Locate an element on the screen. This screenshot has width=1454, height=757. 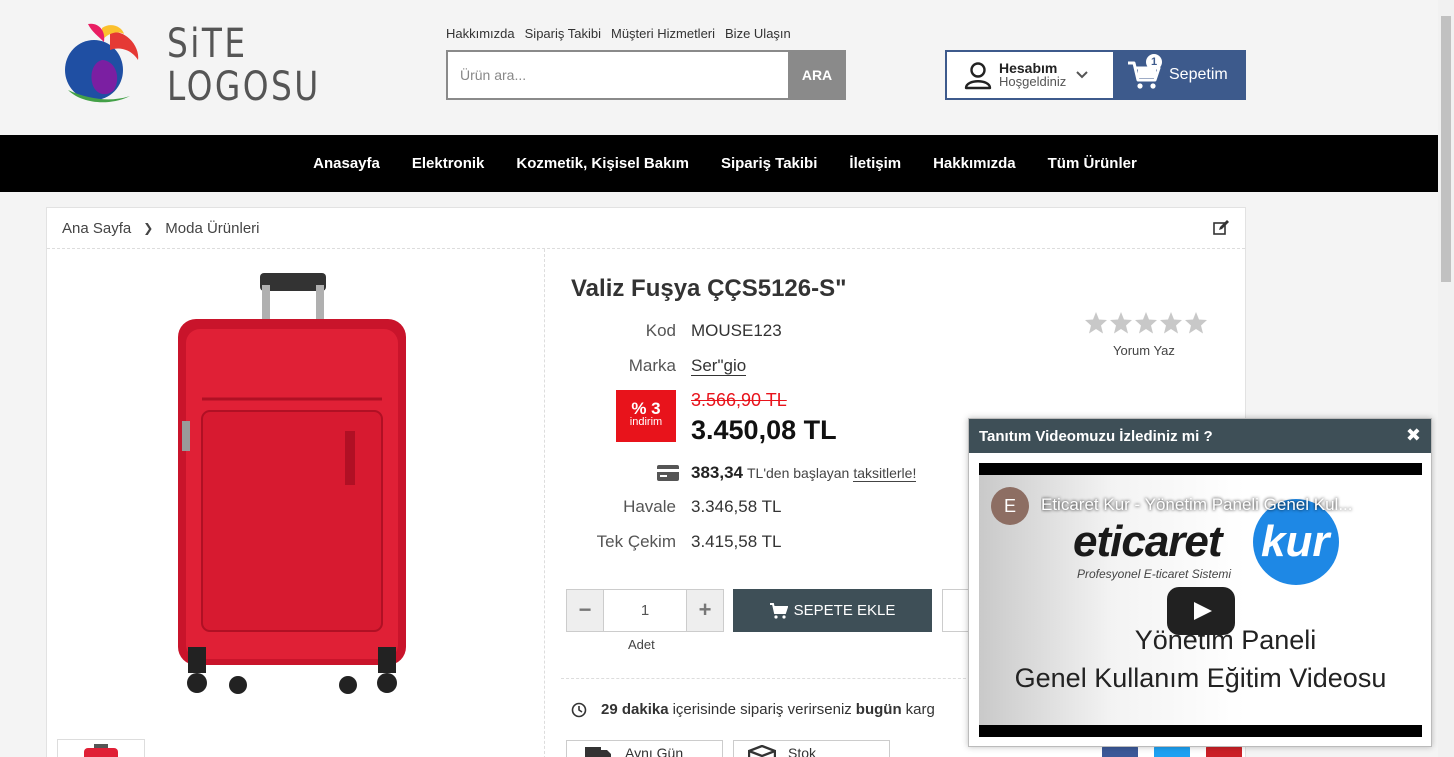
edit-icon is located at coordinates (1221, 228).